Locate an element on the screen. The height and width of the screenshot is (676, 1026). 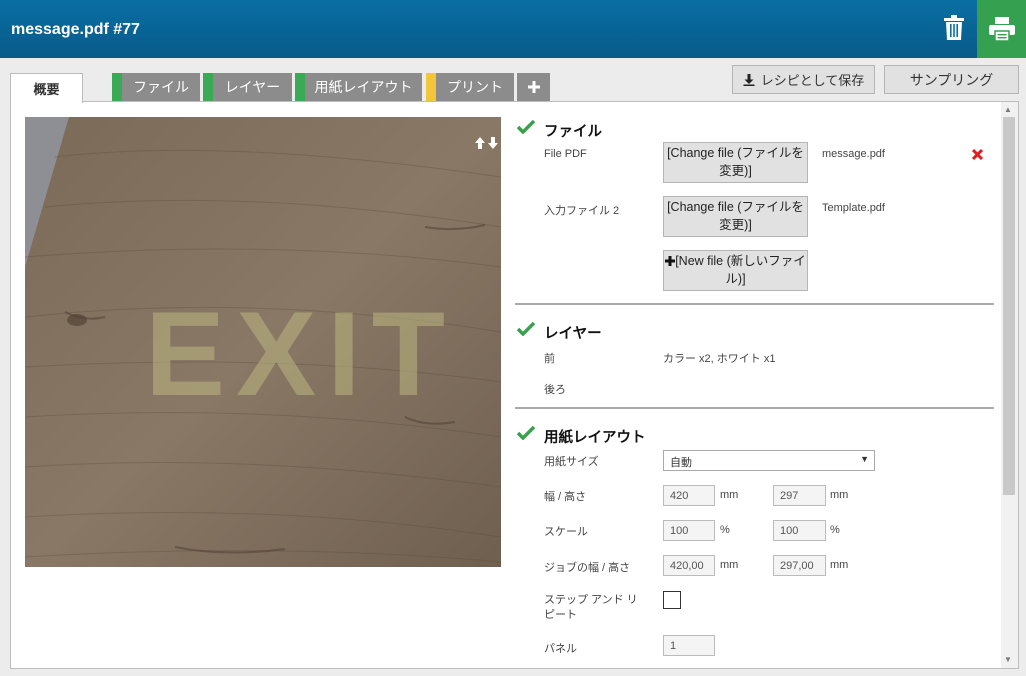
tab-file: ファイル is located at coordinates (156, 87).